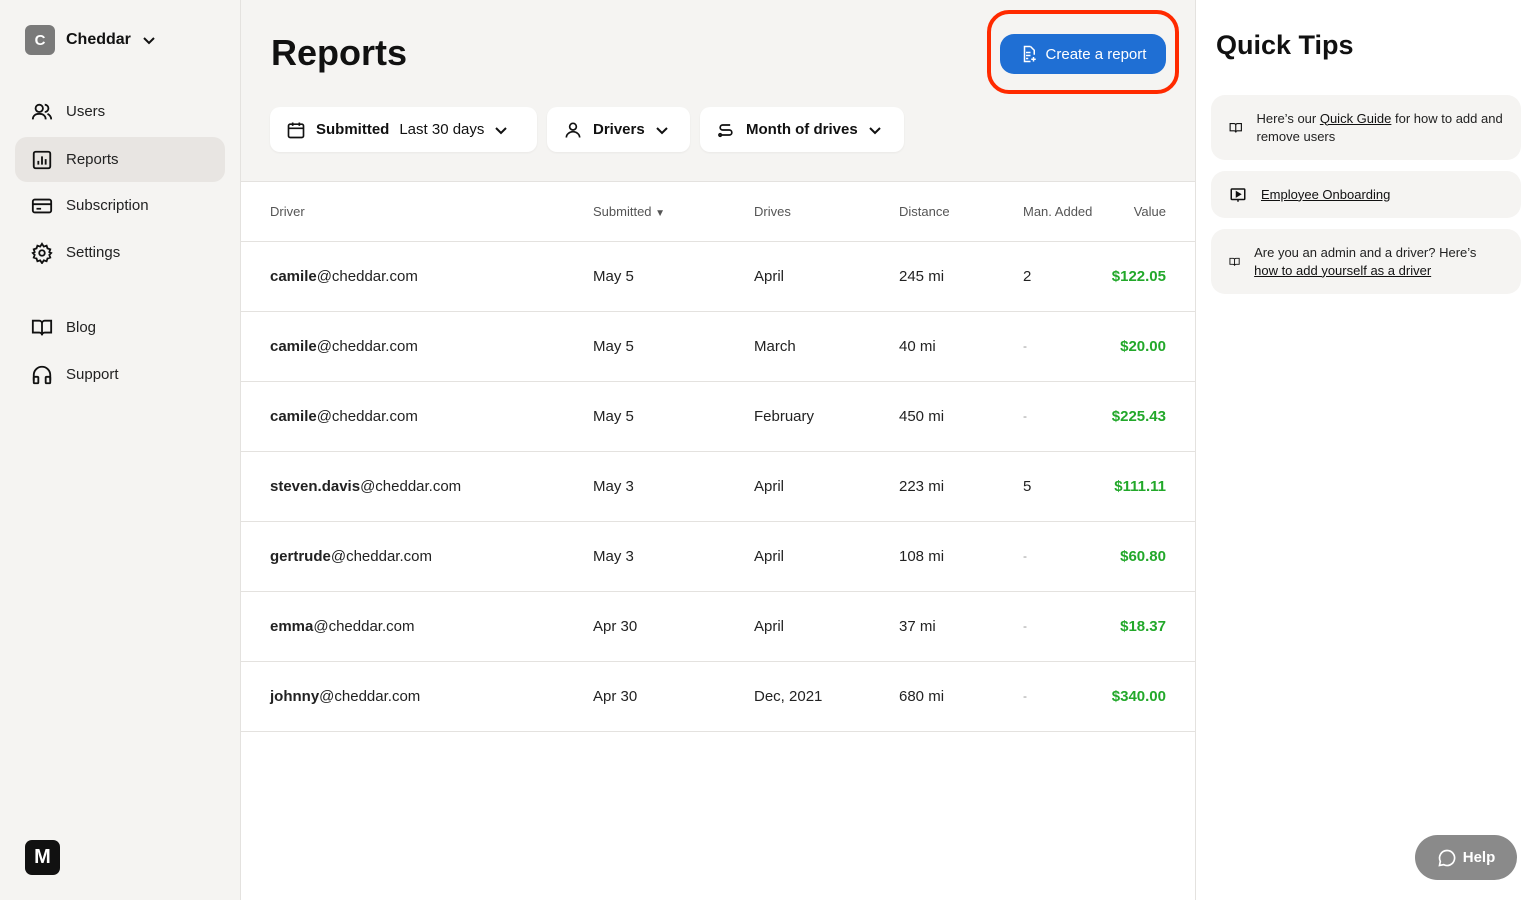  Describe the element at coordinates (961, 276) in the screenshot. I see `distance-cell: 245 mi` at that location.